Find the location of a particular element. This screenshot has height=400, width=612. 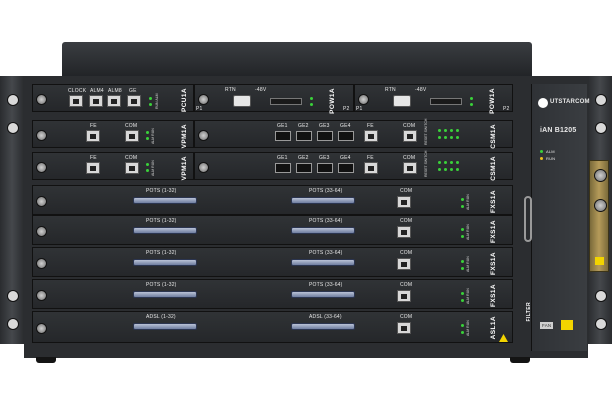

warning-icon is located at coordinates (567, 325).